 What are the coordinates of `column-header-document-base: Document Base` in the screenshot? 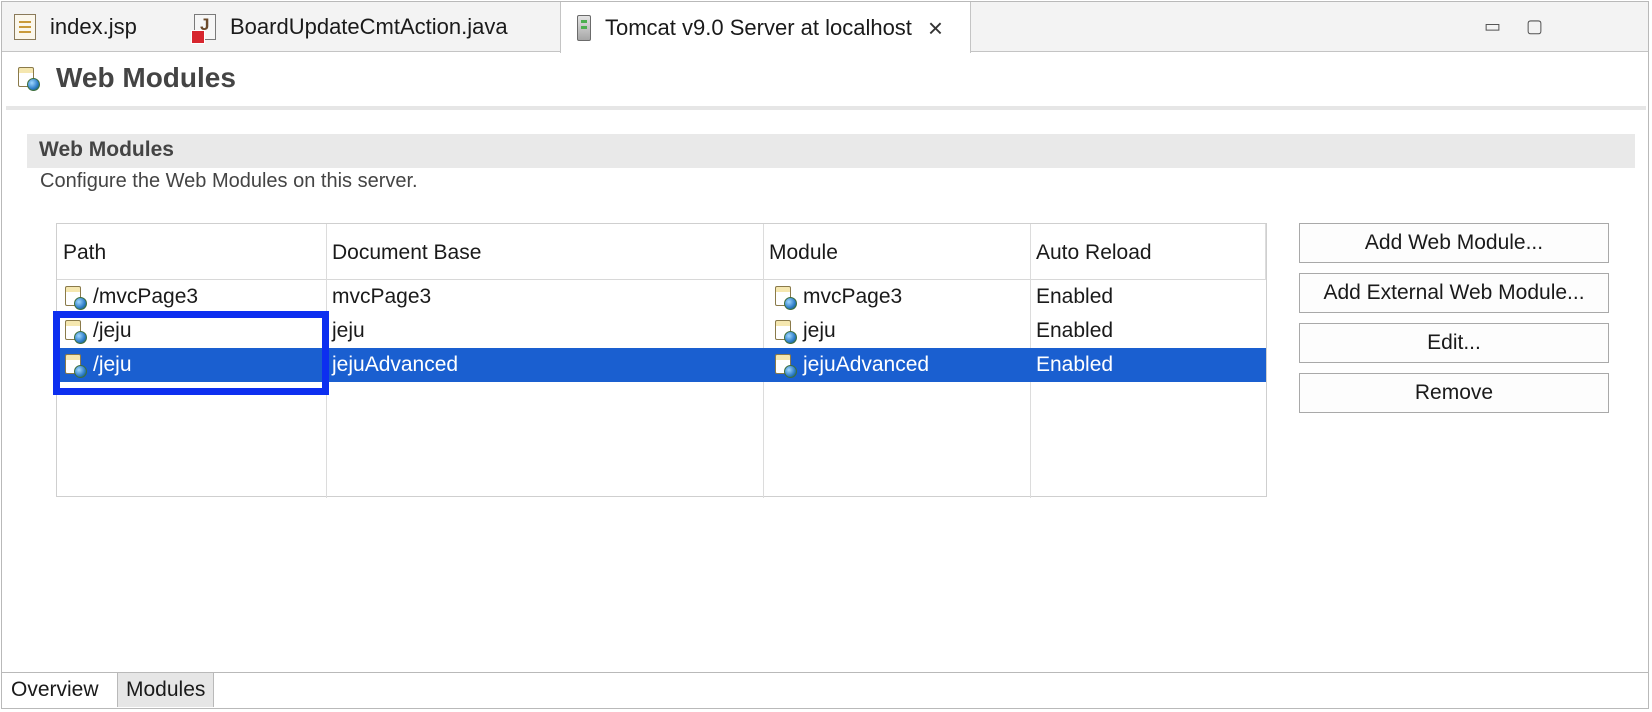 It's located at (406, 253).